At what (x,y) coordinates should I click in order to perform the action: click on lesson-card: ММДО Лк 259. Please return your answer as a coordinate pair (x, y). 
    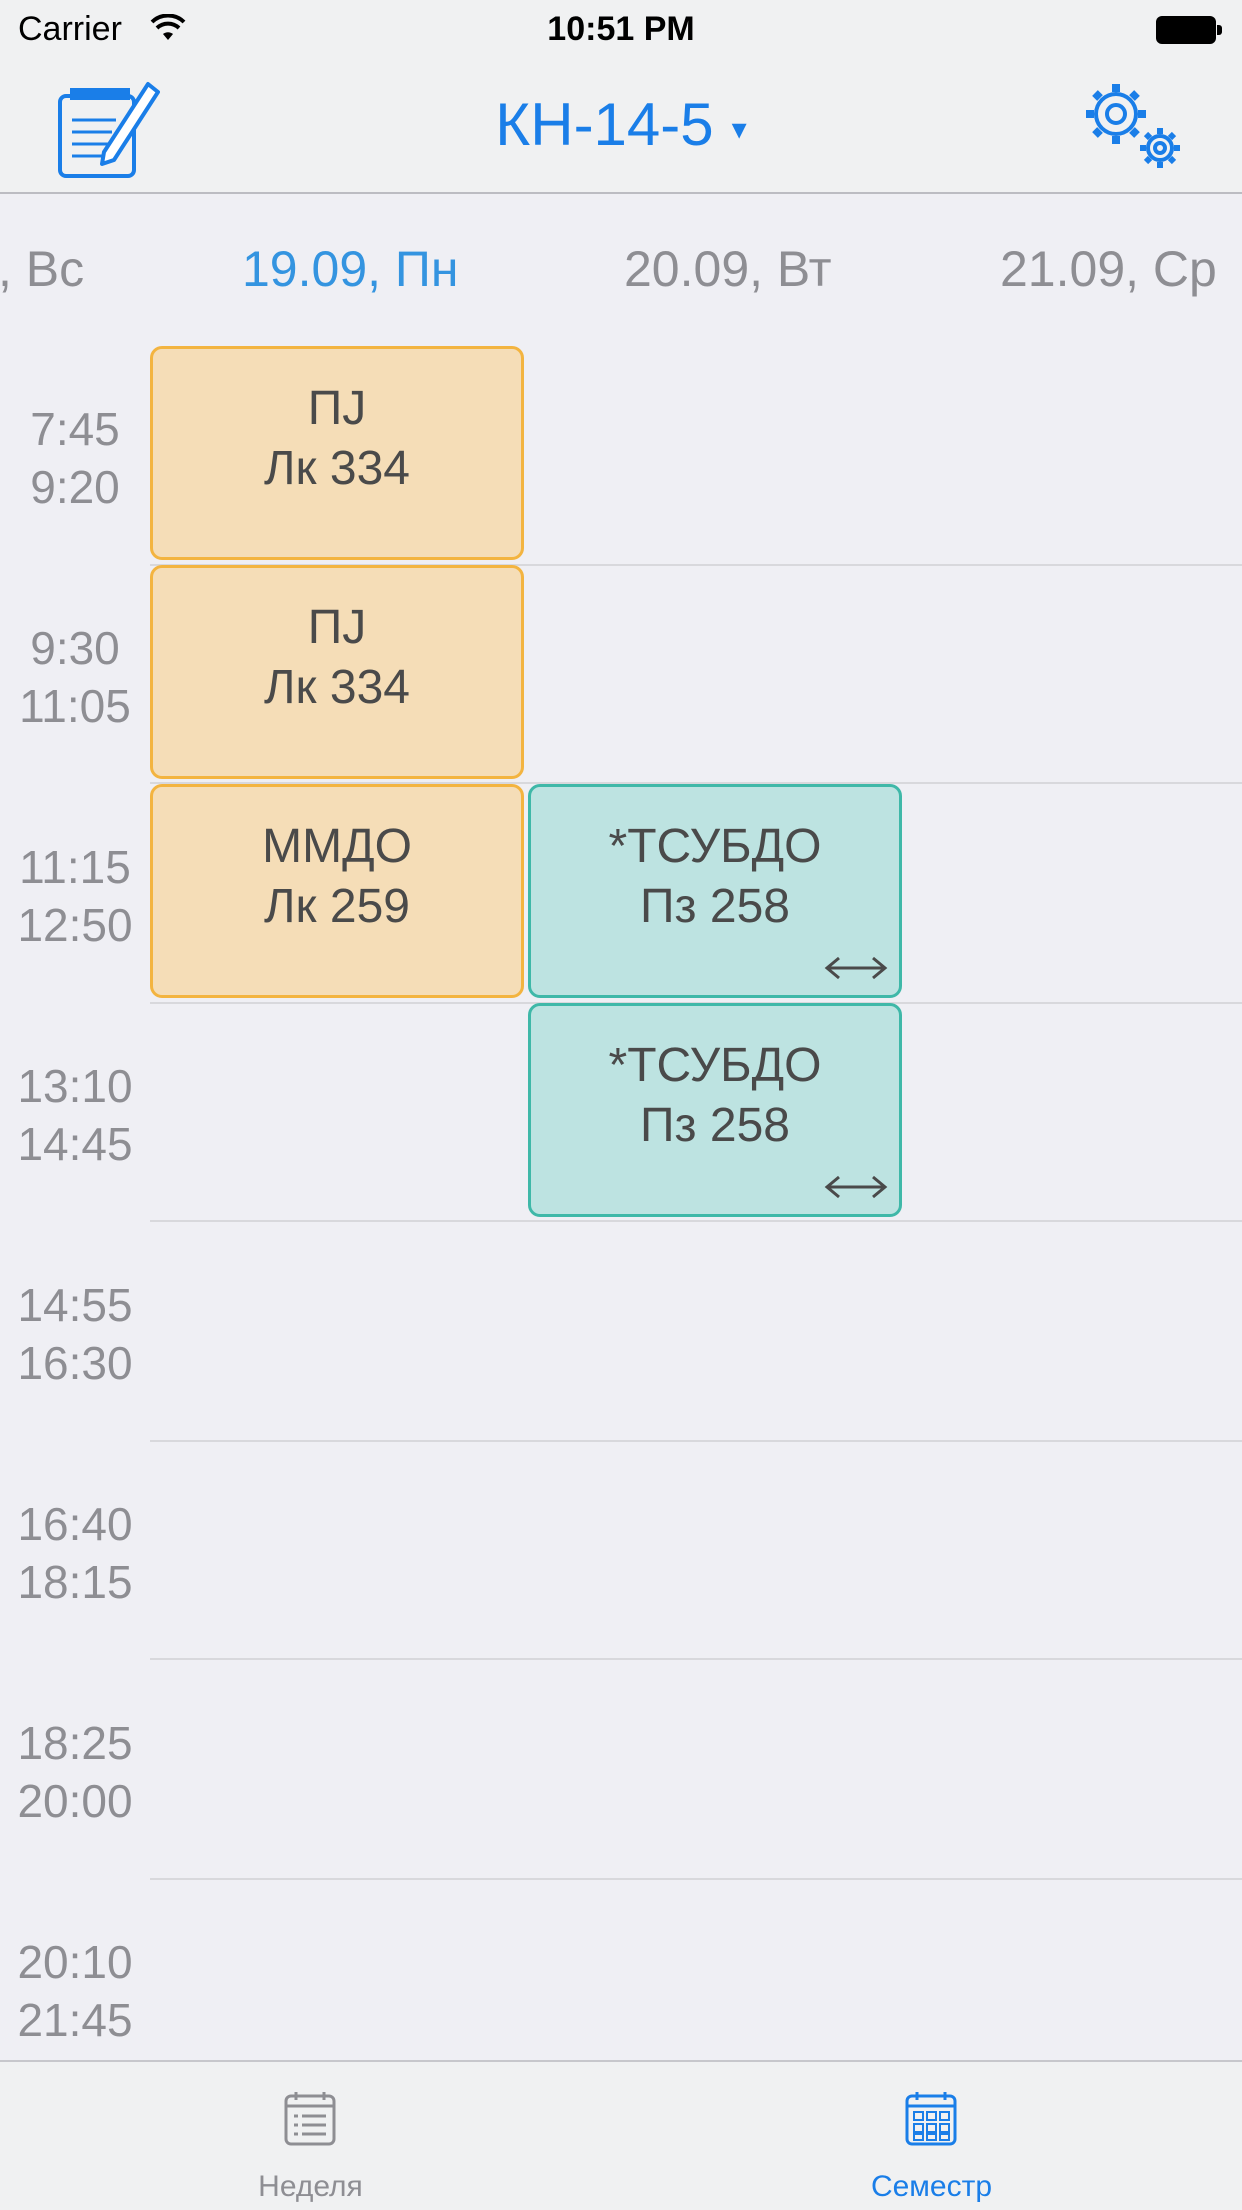
    Looking at the image, I should click on (337, 891).